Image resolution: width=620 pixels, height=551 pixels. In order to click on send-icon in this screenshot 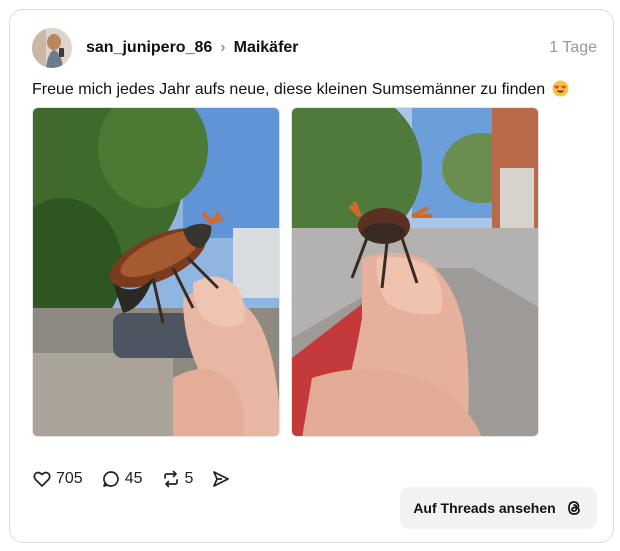, I will do `click(221, 479)`.